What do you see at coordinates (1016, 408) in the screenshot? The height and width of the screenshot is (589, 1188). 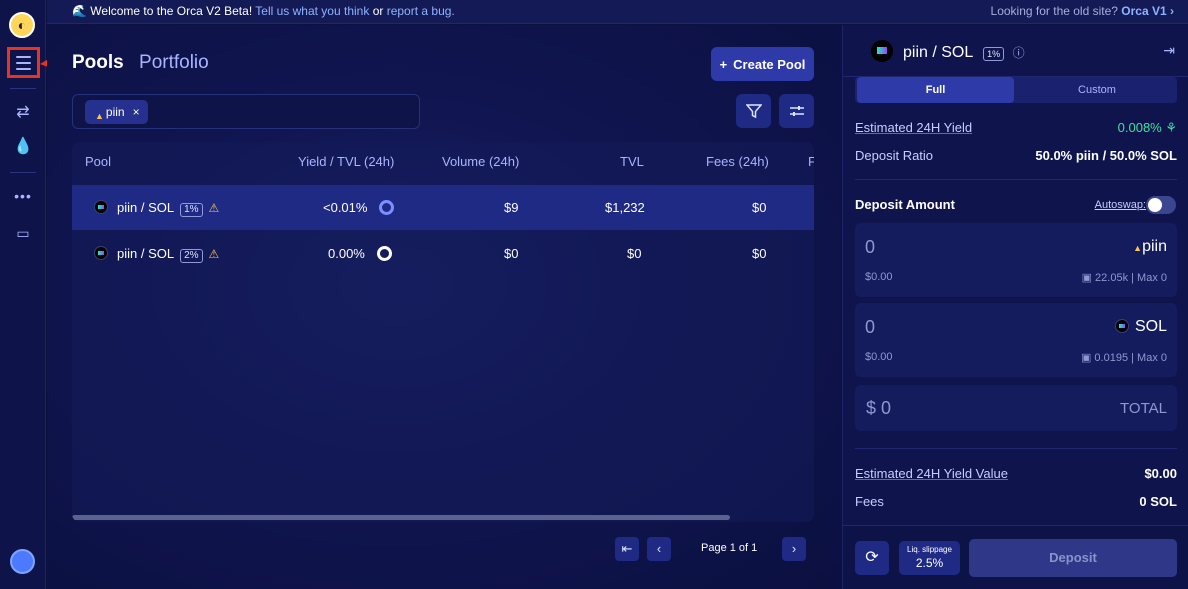 I see `total-box: $ 0 TOTAL` at bounding box center [1016, 408].